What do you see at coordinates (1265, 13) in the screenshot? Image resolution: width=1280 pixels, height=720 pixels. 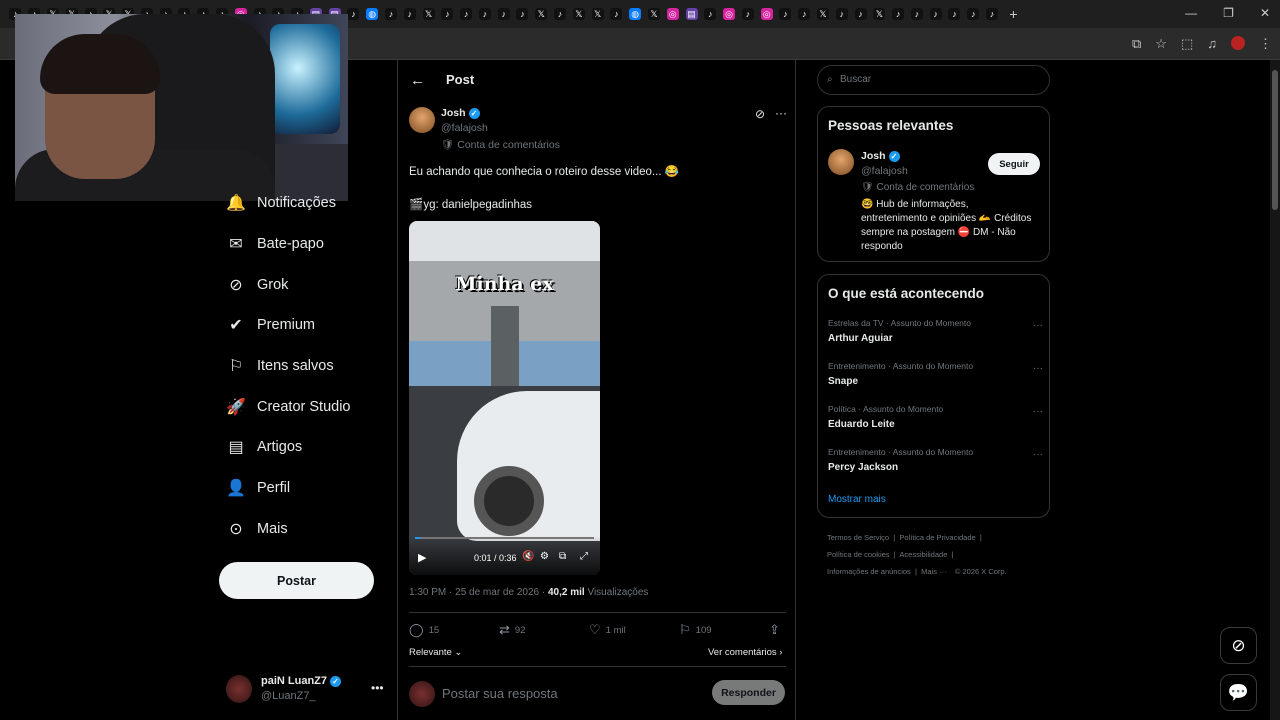 I see `close-icon: ✕` at bounding box center [1265, 13].